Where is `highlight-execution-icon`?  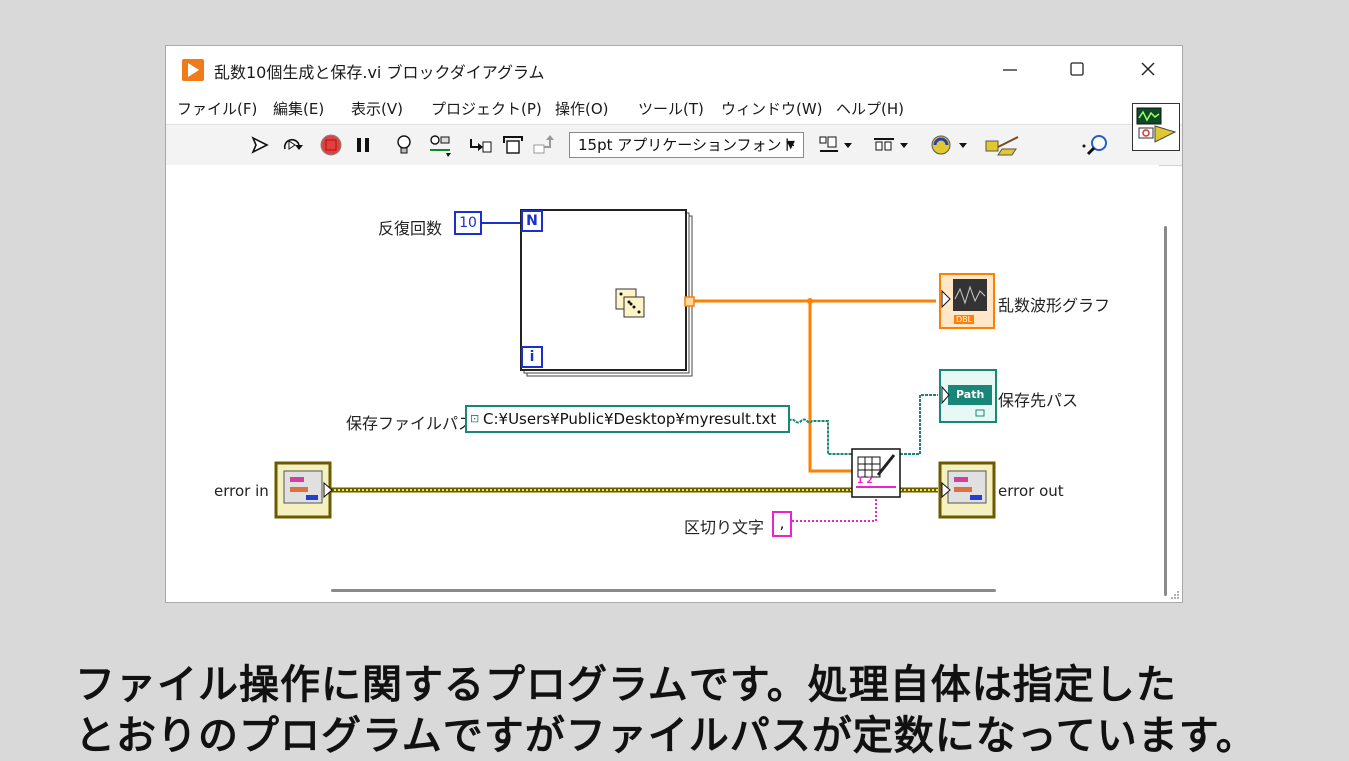
highlight-execution-icon is located at coordinates (292, 145).